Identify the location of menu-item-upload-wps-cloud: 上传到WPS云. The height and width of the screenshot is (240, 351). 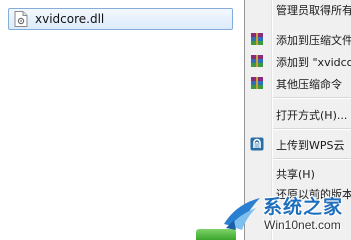
(298, 144).